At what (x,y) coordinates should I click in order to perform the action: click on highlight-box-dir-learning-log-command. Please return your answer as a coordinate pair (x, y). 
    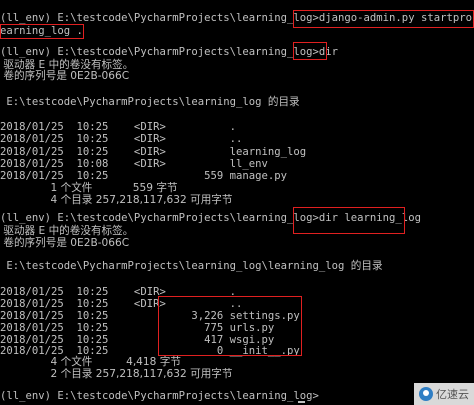
    Looking at the image, I should click on (349, 220).